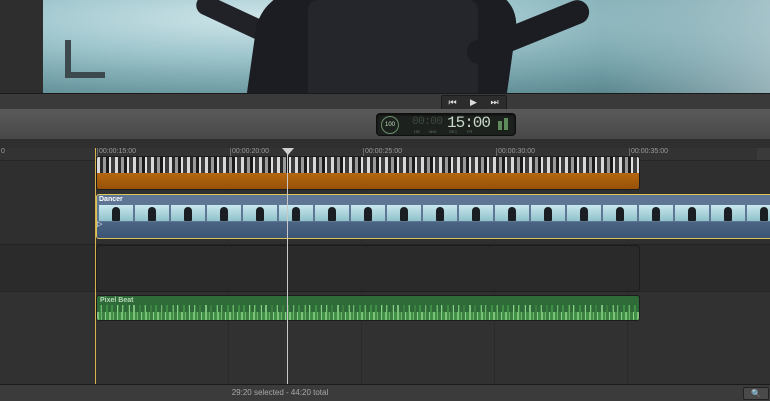 This screenshot has height=401, width=770. I want to click on playhead-handle-icon, so click(288, 151).